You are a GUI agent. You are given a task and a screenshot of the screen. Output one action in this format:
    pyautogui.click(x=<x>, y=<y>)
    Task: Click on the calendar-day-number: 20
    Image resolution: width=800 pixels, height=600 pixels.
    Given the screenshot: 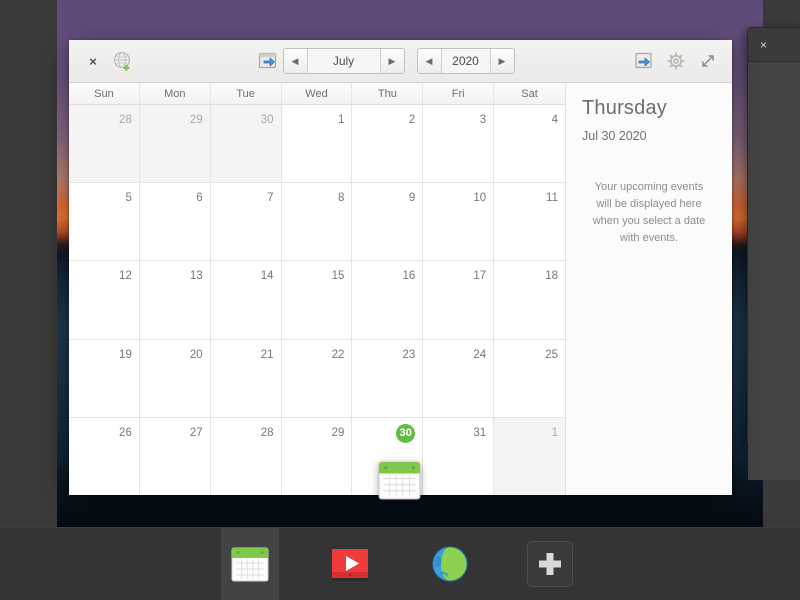 What is the action you would take?
    pyautogui.click(x=196, y=354)
    